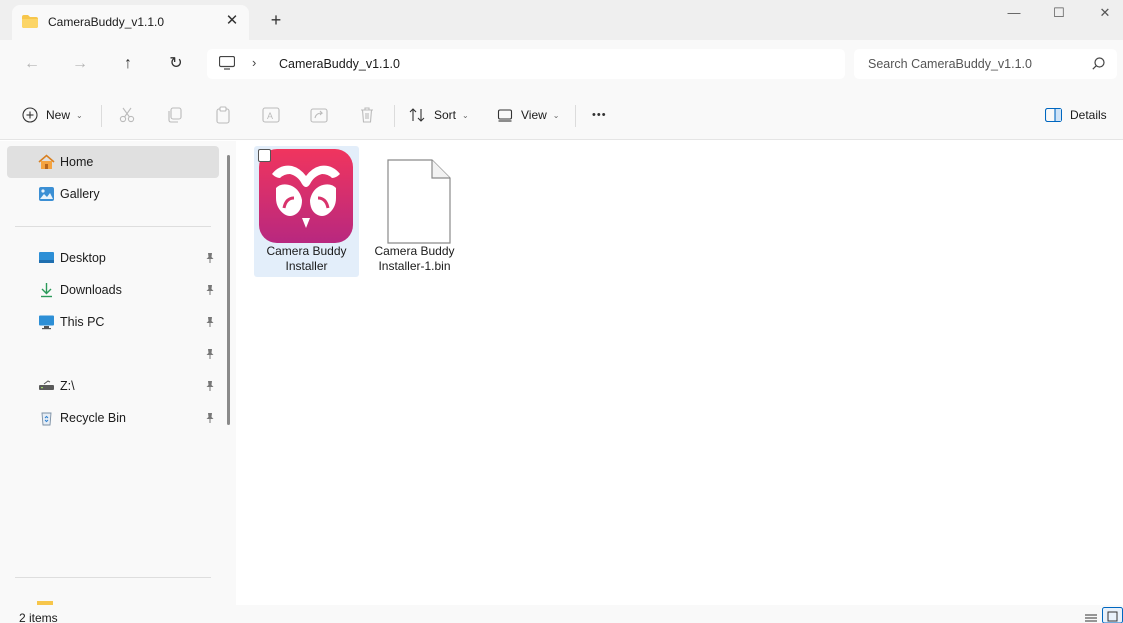 Image resolution: width=1123 pixels, height=623 pixels. I want to click on file-item: Camera Buddy Installer, so click(306, 211).